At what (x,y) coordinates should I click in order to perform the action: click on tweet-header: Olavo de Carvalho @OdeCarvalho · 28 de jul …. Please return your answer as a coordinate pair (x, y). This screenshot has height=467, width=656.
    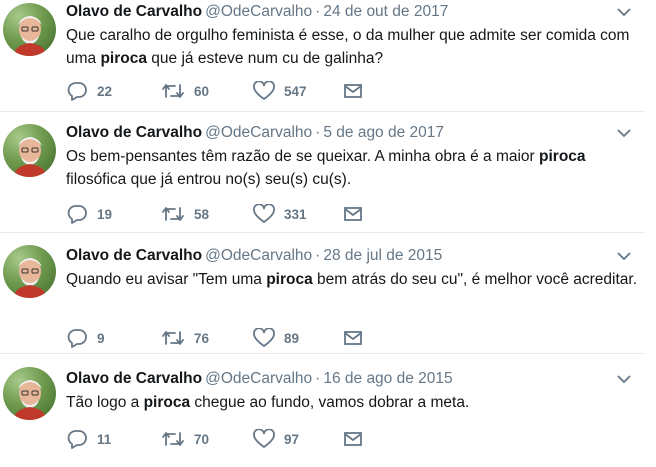
    Looking at the image, I should click on (355, 256).